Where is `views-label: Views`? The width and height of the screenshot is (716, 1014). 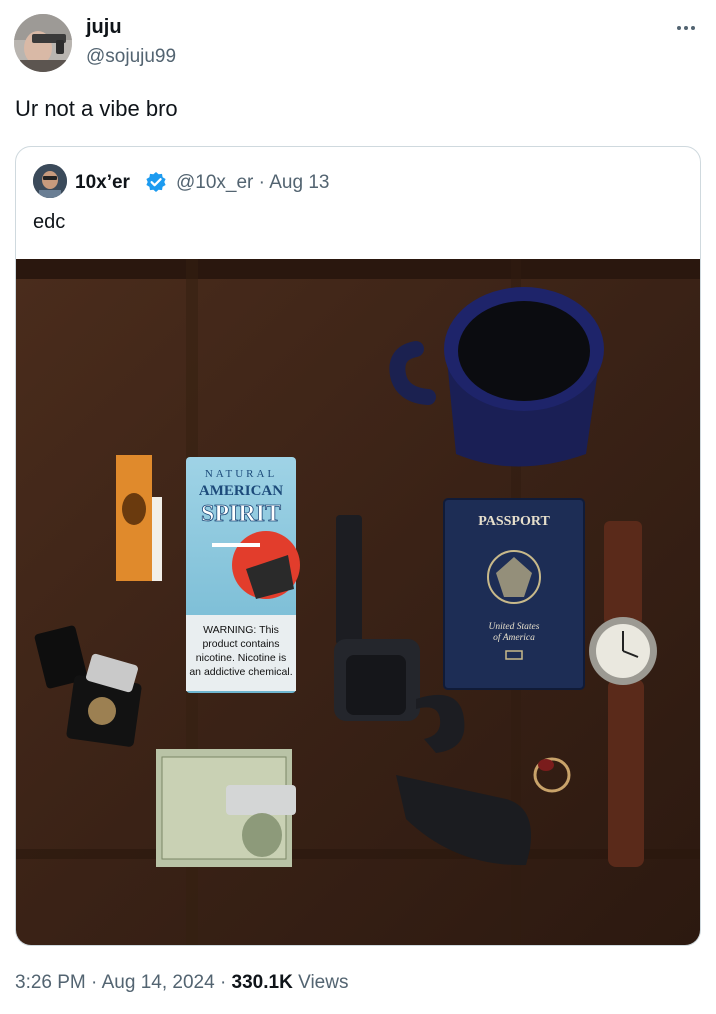 views-label: Views is located at coordinates (323, 982).